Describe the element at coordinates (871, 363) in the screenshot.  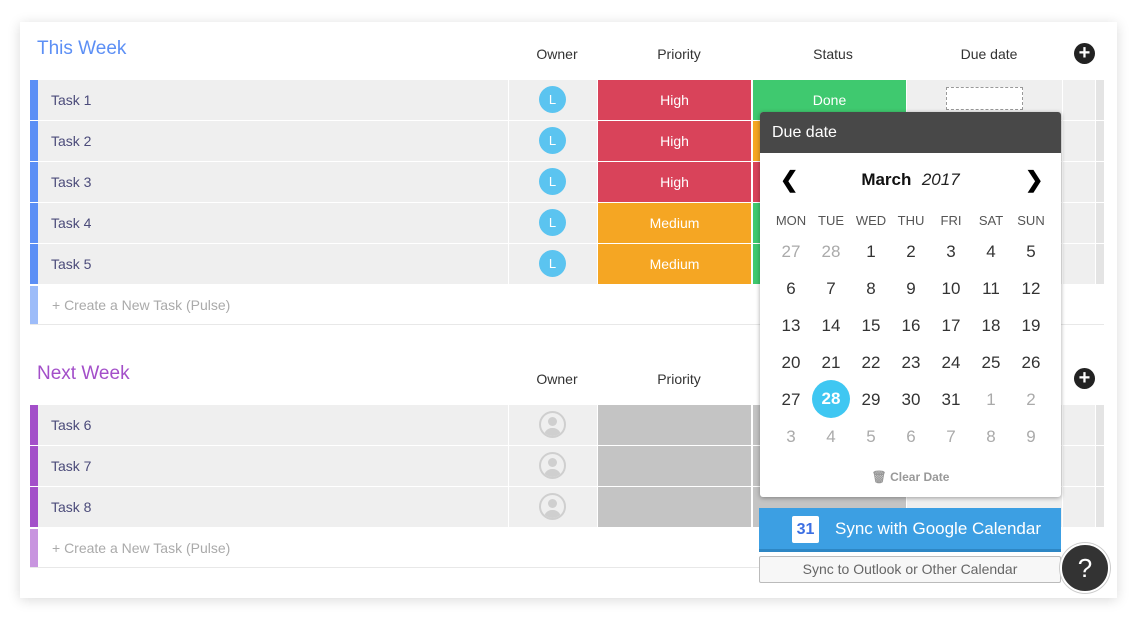
I see `calendar-day: 22` at that location.